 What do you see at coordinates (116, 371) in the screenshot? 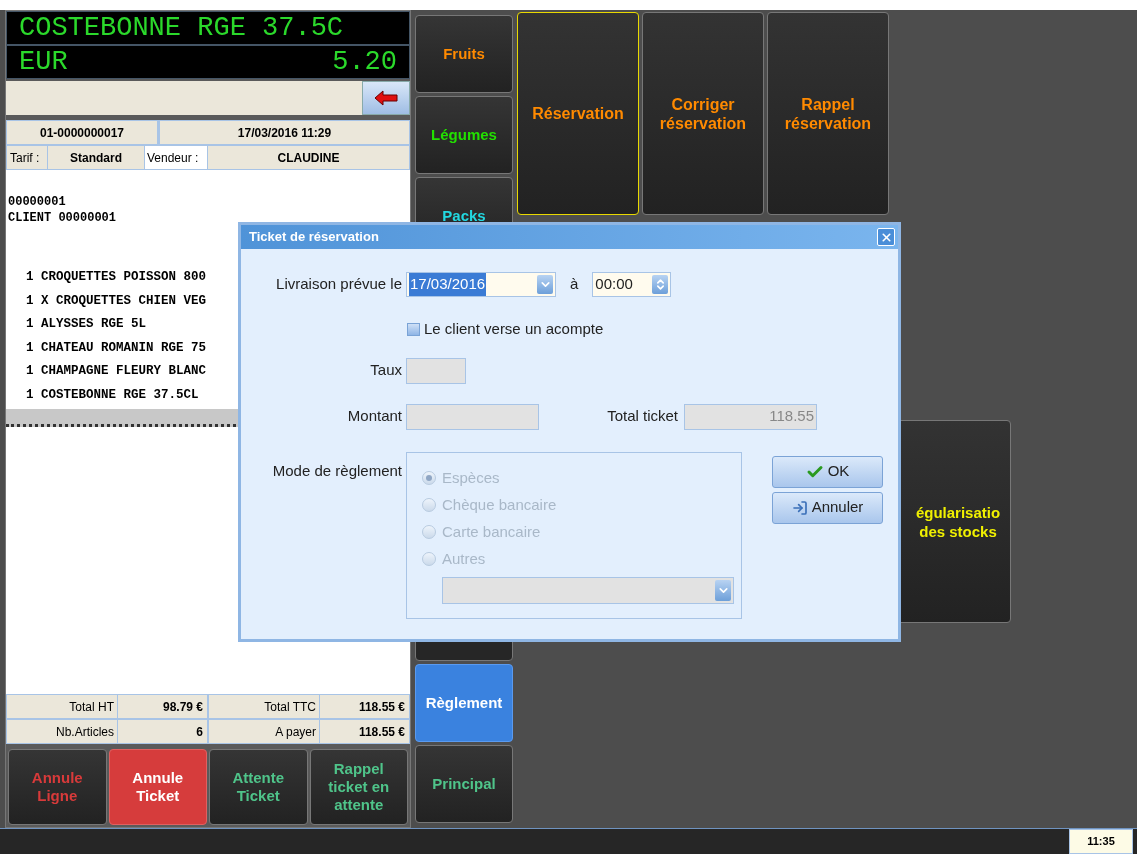
I see `receipt-line: 1 CHAMPAGNE FLEURY BLANC` at bounding box center [116, 371].